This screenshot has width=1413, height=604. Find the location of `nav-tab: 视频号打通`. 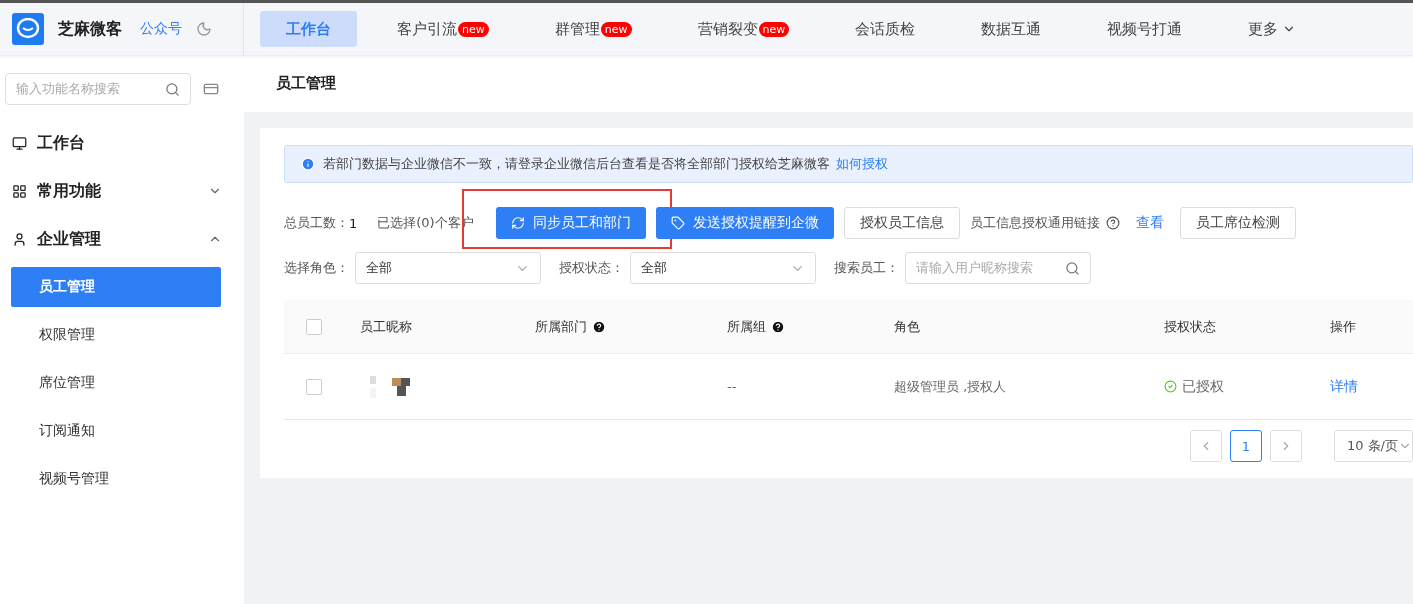

nav-tab: 视频号打通 is located at coordinates (1145, 29).